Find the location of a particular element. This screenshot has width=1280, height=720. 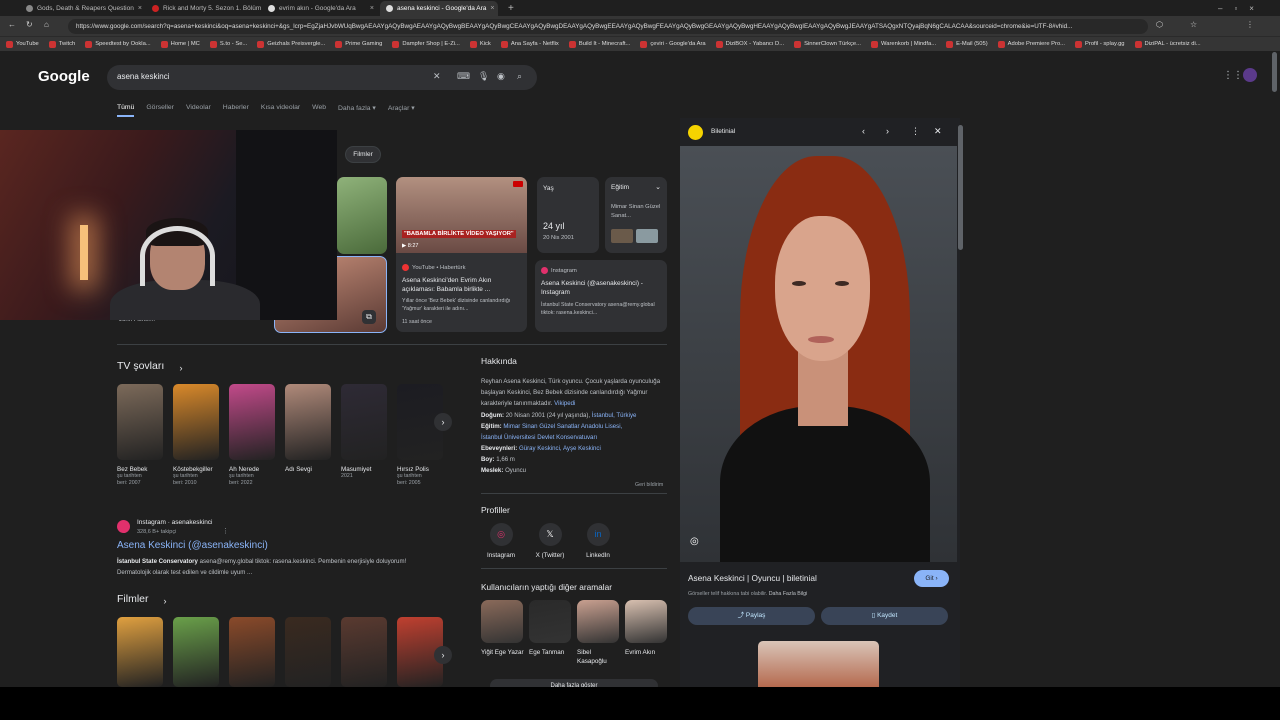

lens-icon: ◎ is located at coordinates (694, 541).